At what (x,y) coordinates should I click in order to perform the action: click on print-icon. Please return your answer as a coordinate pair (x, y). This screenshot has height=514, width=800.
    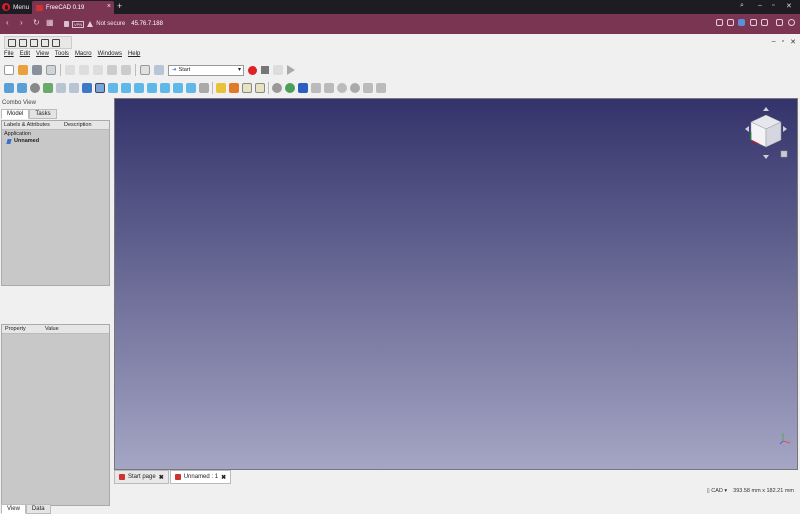
    Looking at the image, I should click on (51, 70).